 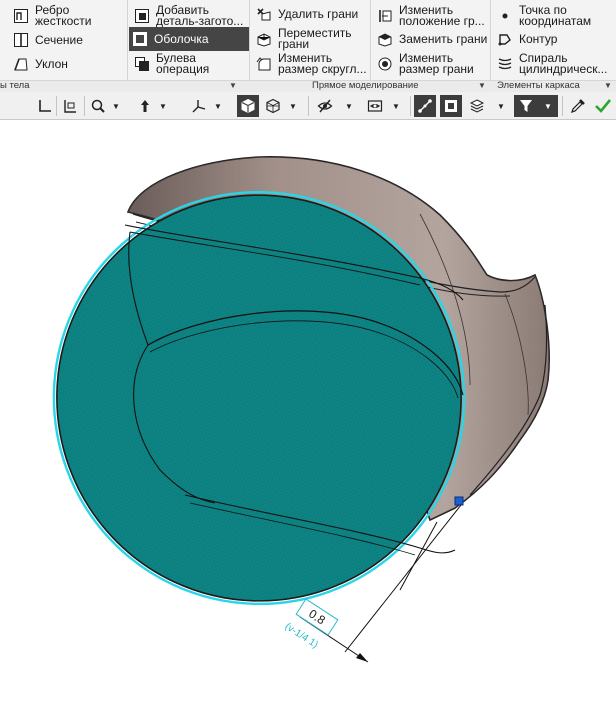 I want to click on group-label-direct-modeling: Прямое моделирование, so click(x=365, y=85).